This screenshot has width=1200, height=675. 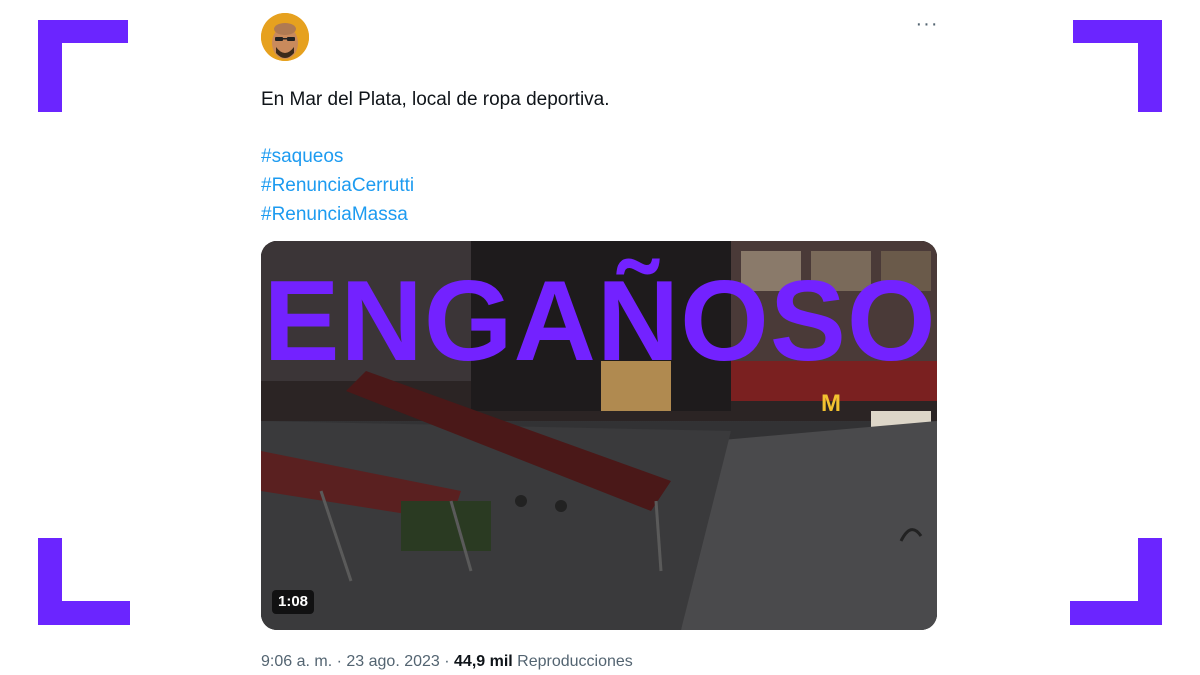 I want to click on verdict-stamp: ENGAÑOSO, so click(x=600, y=321).